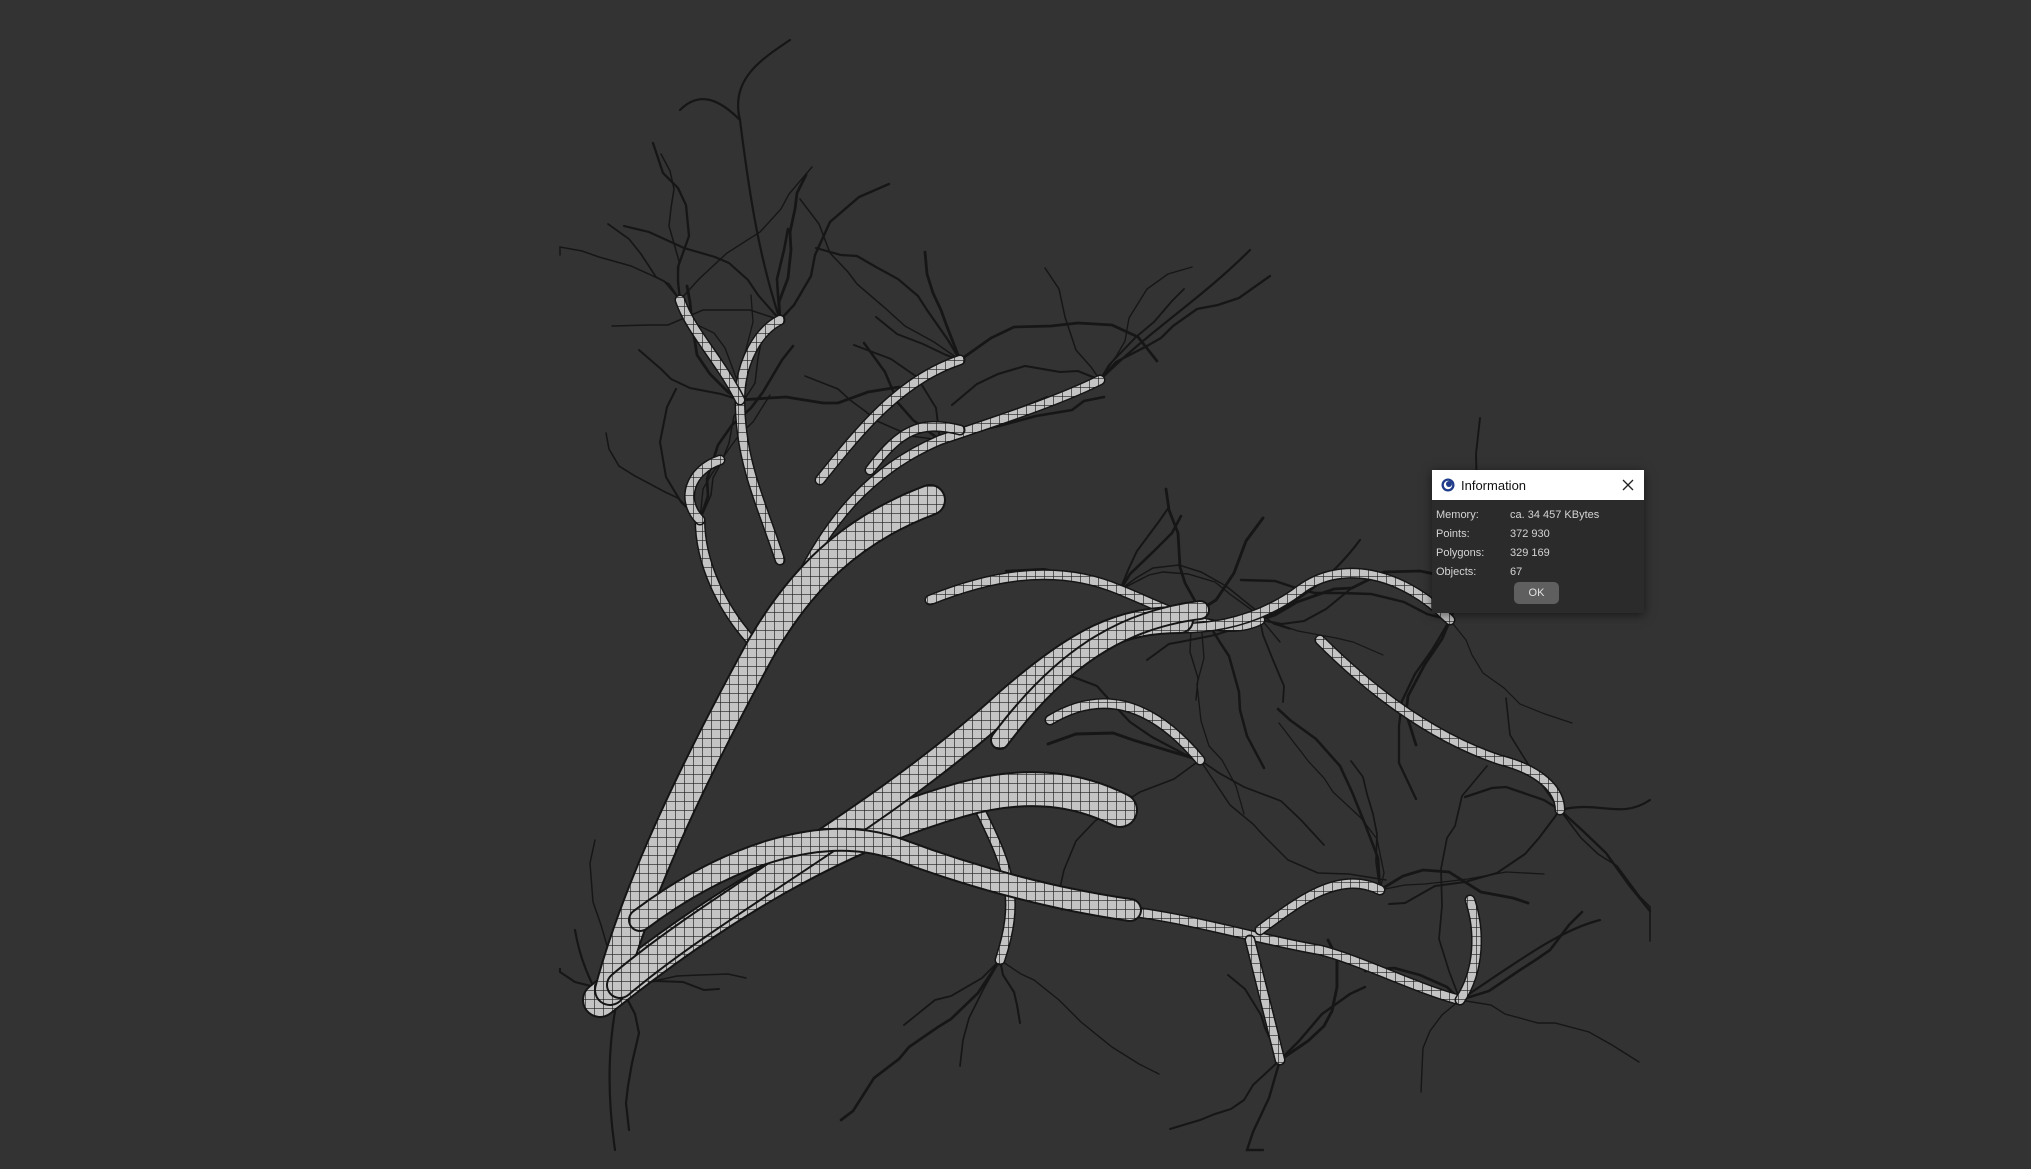  Describe the element at coordinates (1453, 533) in the screenshot. I see `points-label: Points:` at that location.